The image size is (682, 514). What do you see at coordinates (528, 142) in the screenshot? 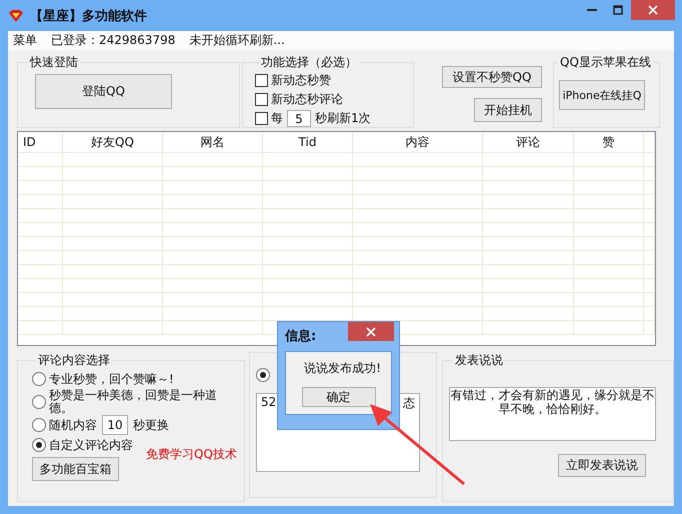
I see `column-header: 评论` at bounding box center [528, 142].